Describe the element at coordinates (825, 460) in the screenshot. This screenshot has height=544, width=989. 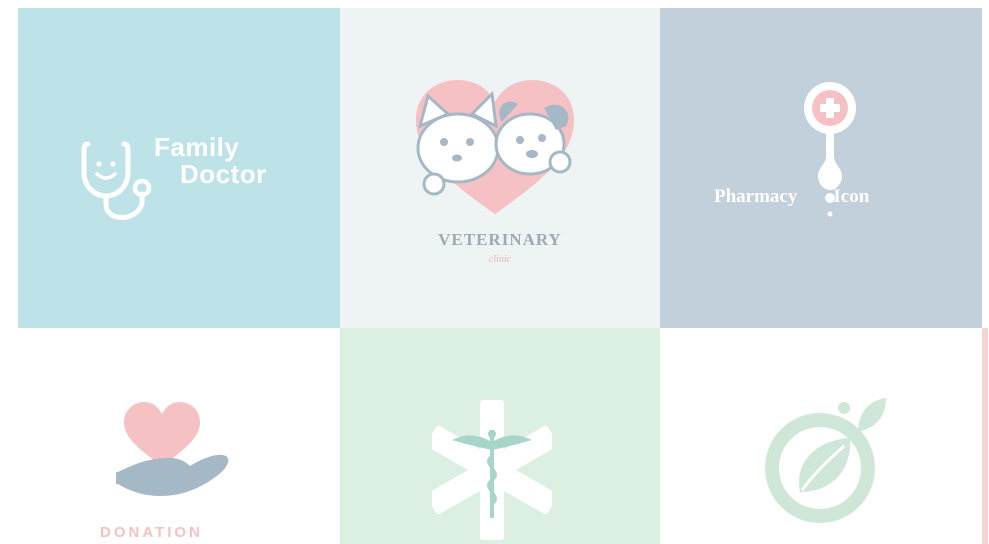
I see `leaf-circle-icon` at that location.